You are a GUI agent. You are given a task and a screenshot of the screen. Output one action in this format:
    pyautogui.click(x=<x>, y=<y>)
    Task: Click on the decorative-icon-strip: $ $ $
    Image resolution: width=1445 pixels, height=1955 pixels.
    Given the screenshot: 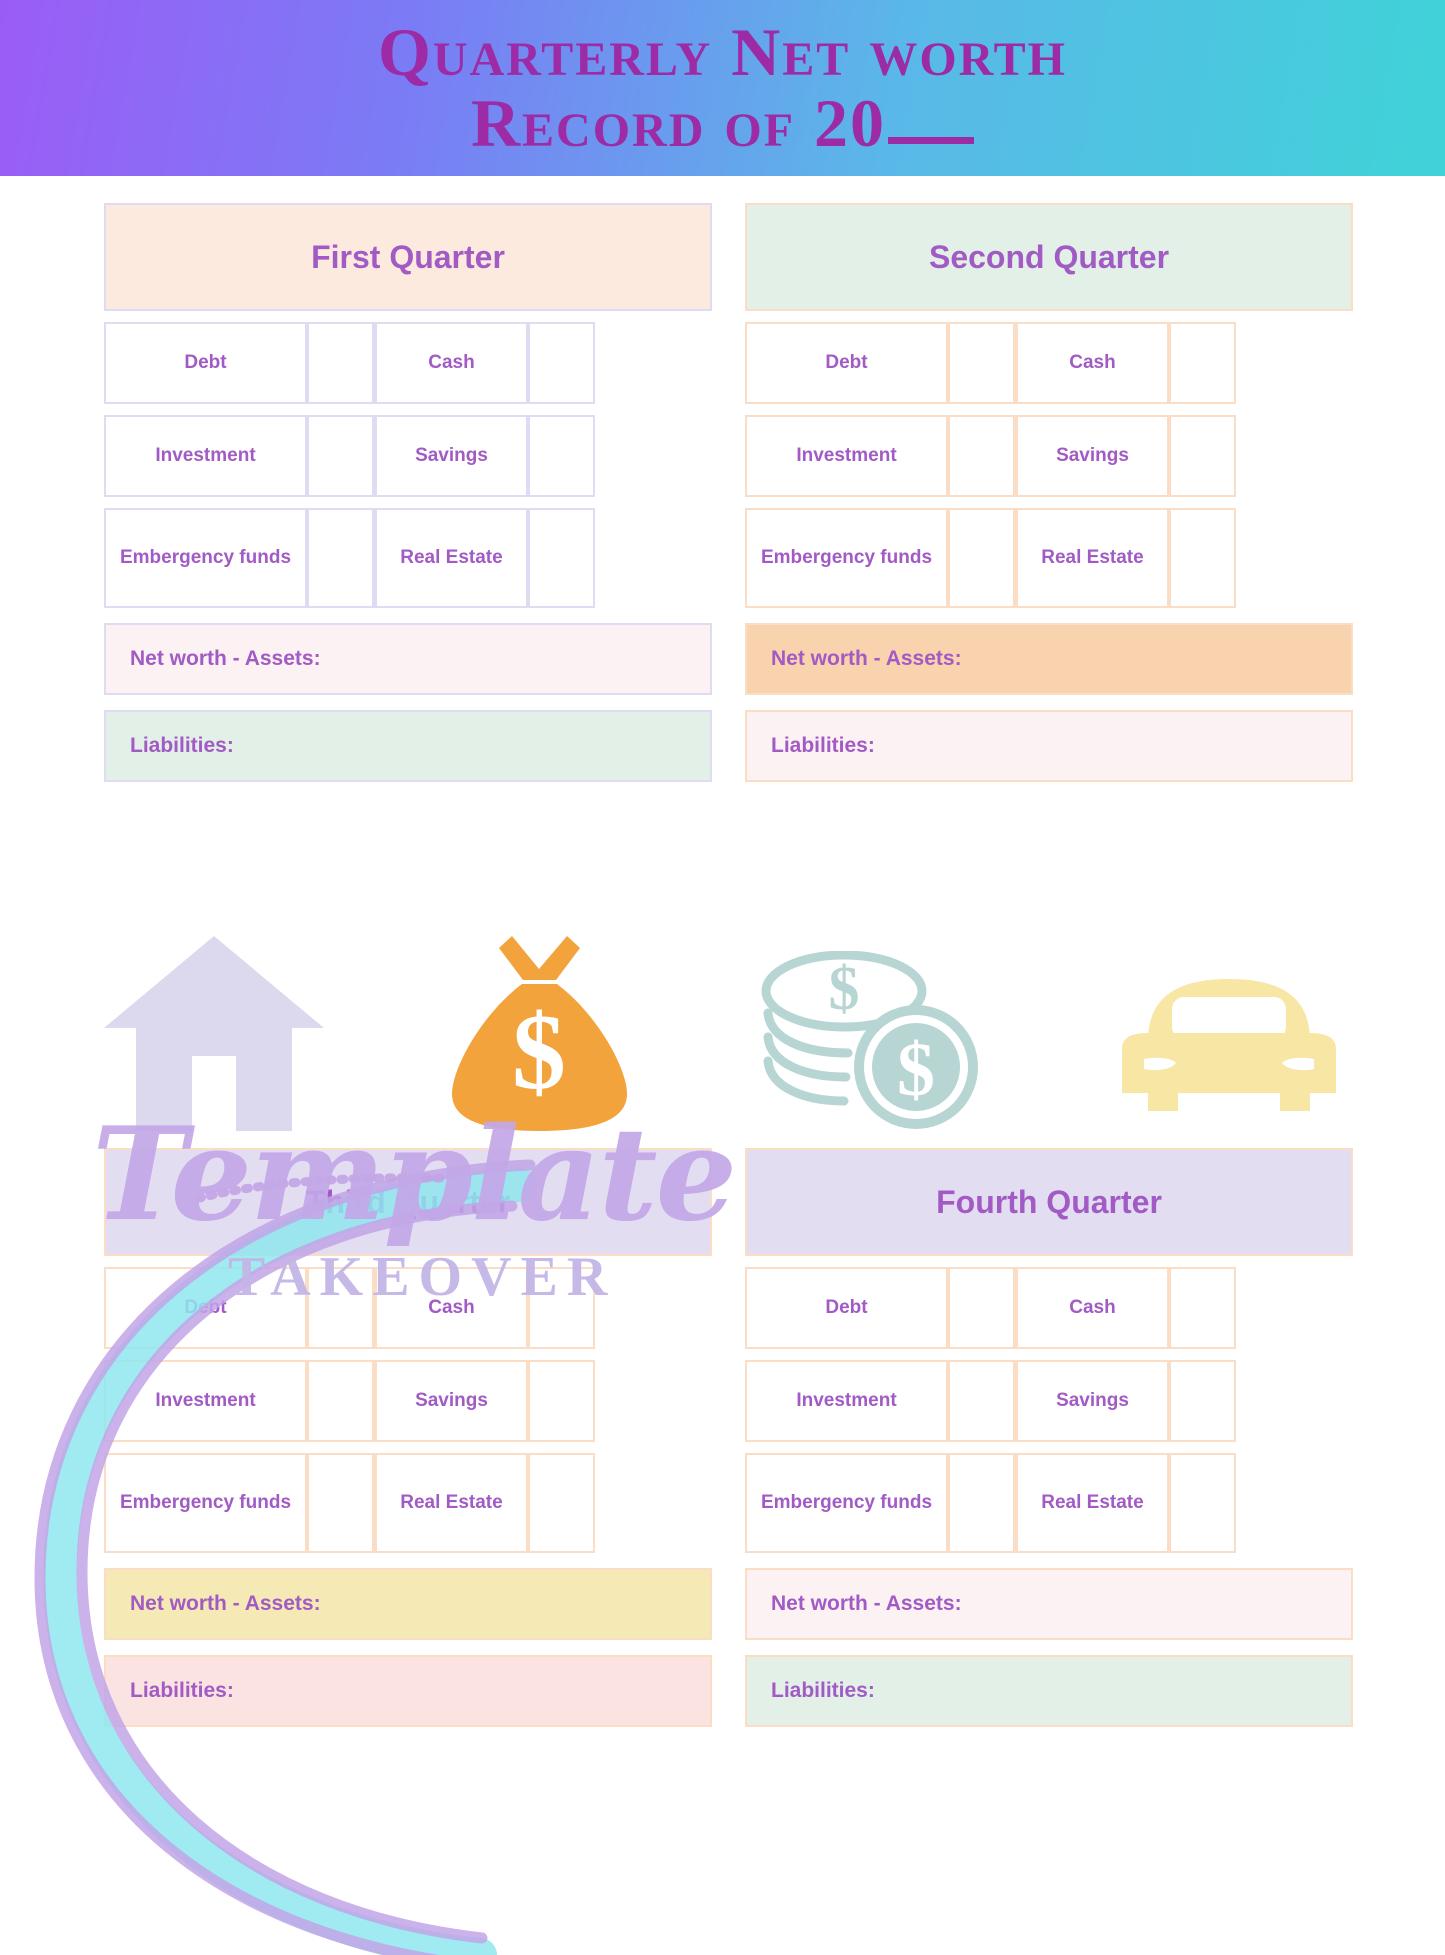 What is the action you would take?
    pyautogui.click(x=724, y=1026)
    